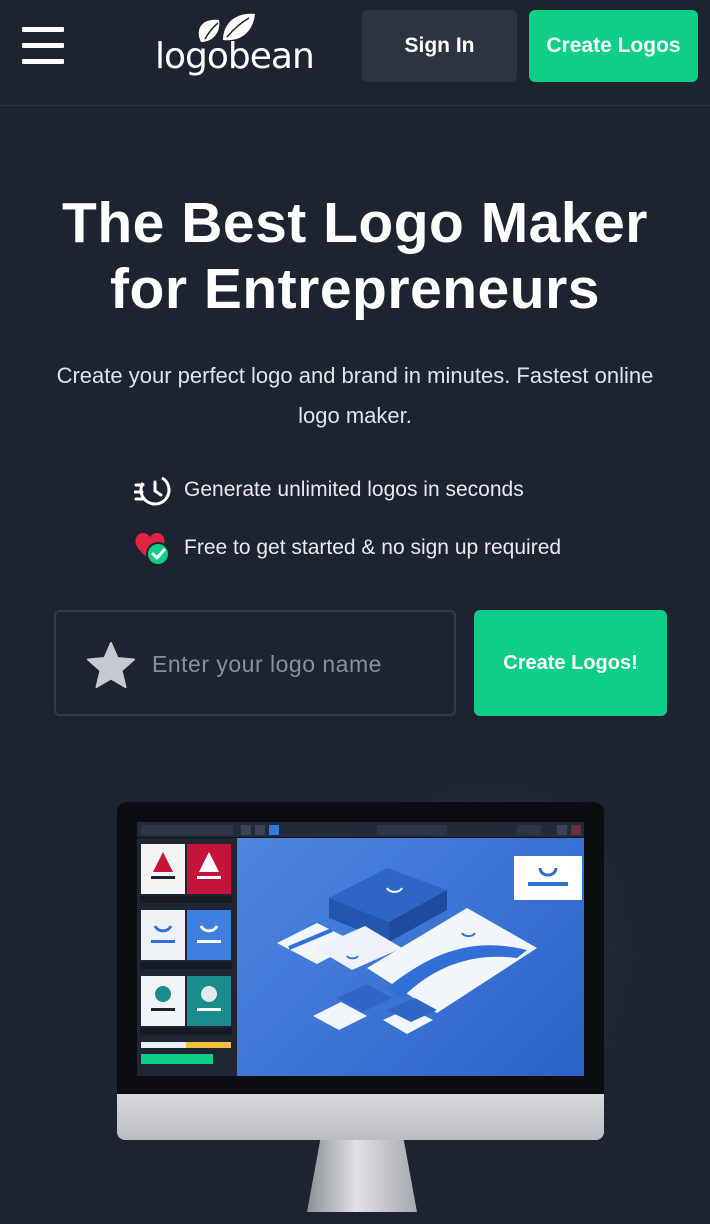 The width and height of the screenshot is (710, 1224). Describe the element at coordinates (186, 1045) in the screenshot. I see `palette-strip` at that location.